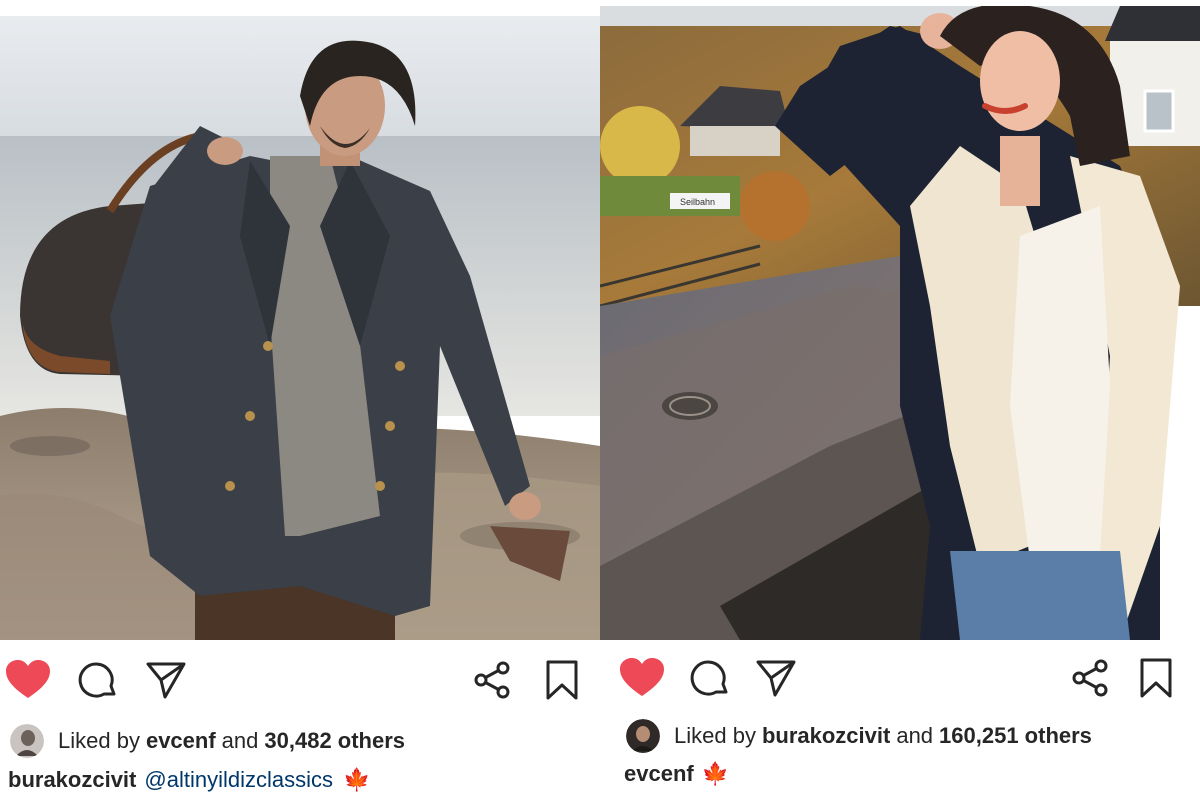 The image size is (1200, 800). I want to click on likes-count-link: 30,482 others, so click(334, 741).